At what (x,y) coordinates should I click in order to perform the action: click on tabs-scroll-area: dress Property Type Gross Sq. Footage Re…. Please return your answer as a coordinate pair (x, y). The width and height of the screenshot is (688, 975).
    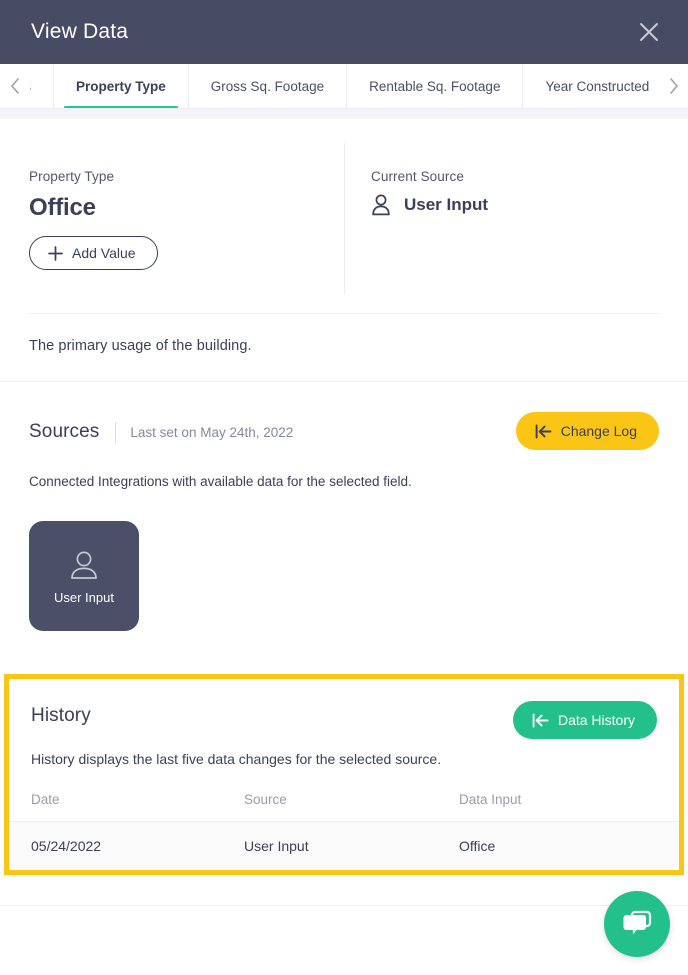
    Looking at the image, I should click on (344, 86).